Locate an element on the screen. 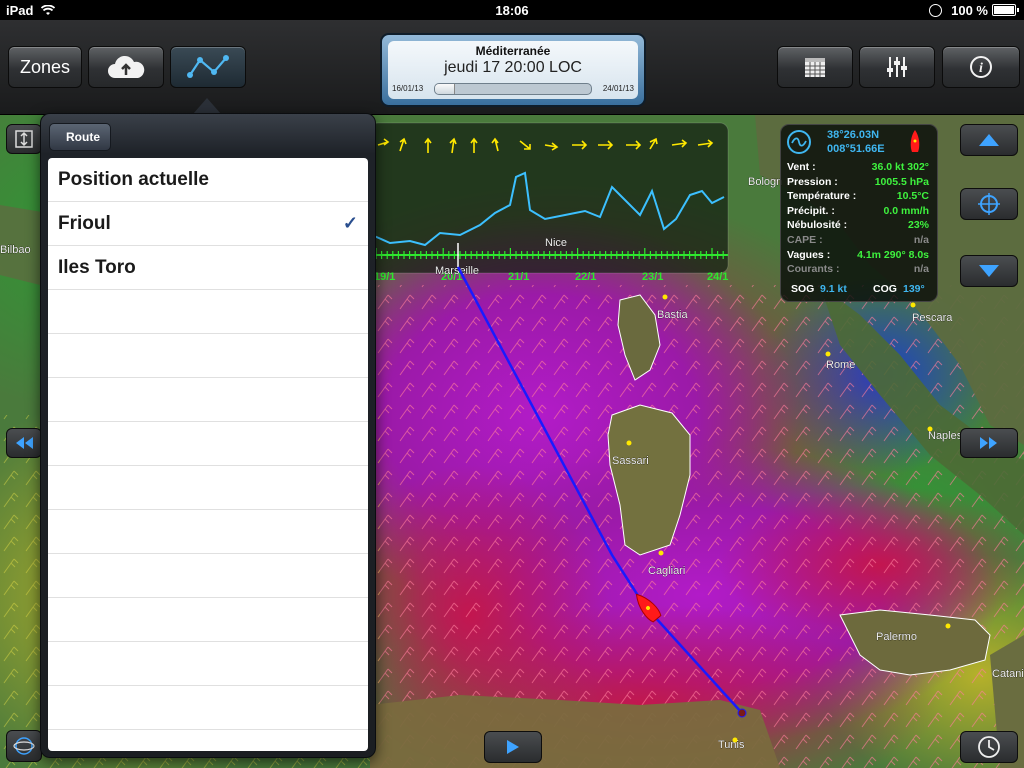 The image size is (1024, 768). info-row: Précipit. : 0.0 mm/h is located at coordinates (858, 212).